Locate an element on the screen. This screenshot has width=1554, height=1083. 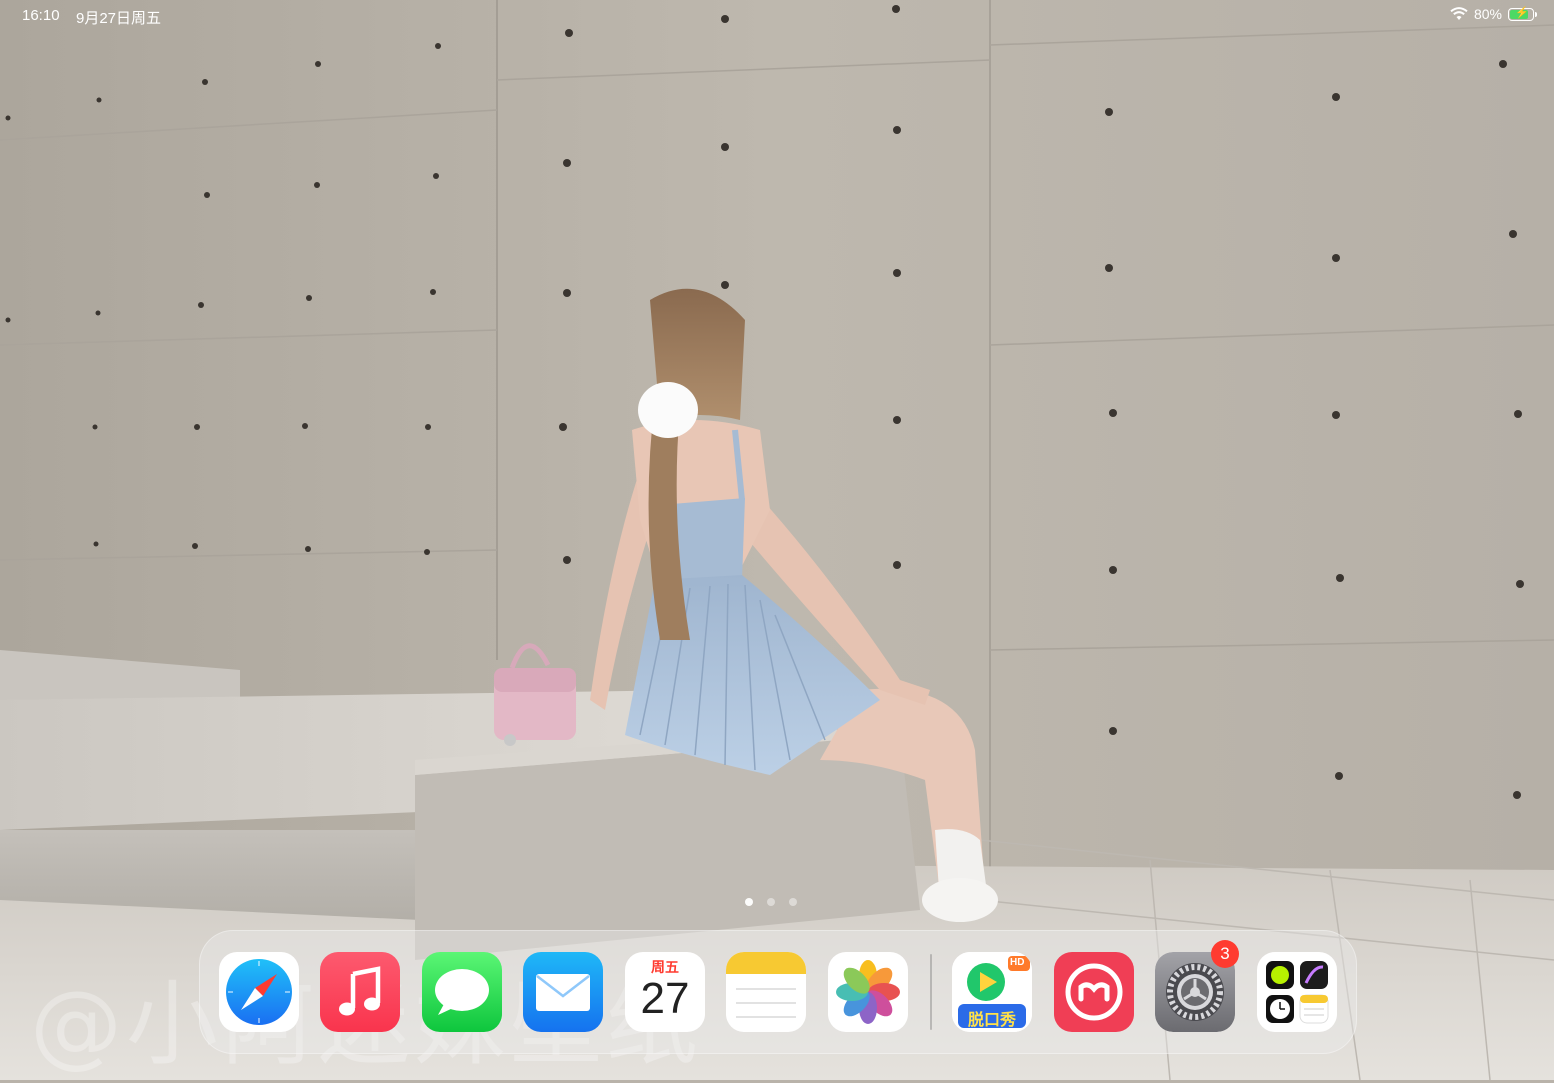
charging-bolt-icon: ⚡ is located at coordinates (1522, 12).